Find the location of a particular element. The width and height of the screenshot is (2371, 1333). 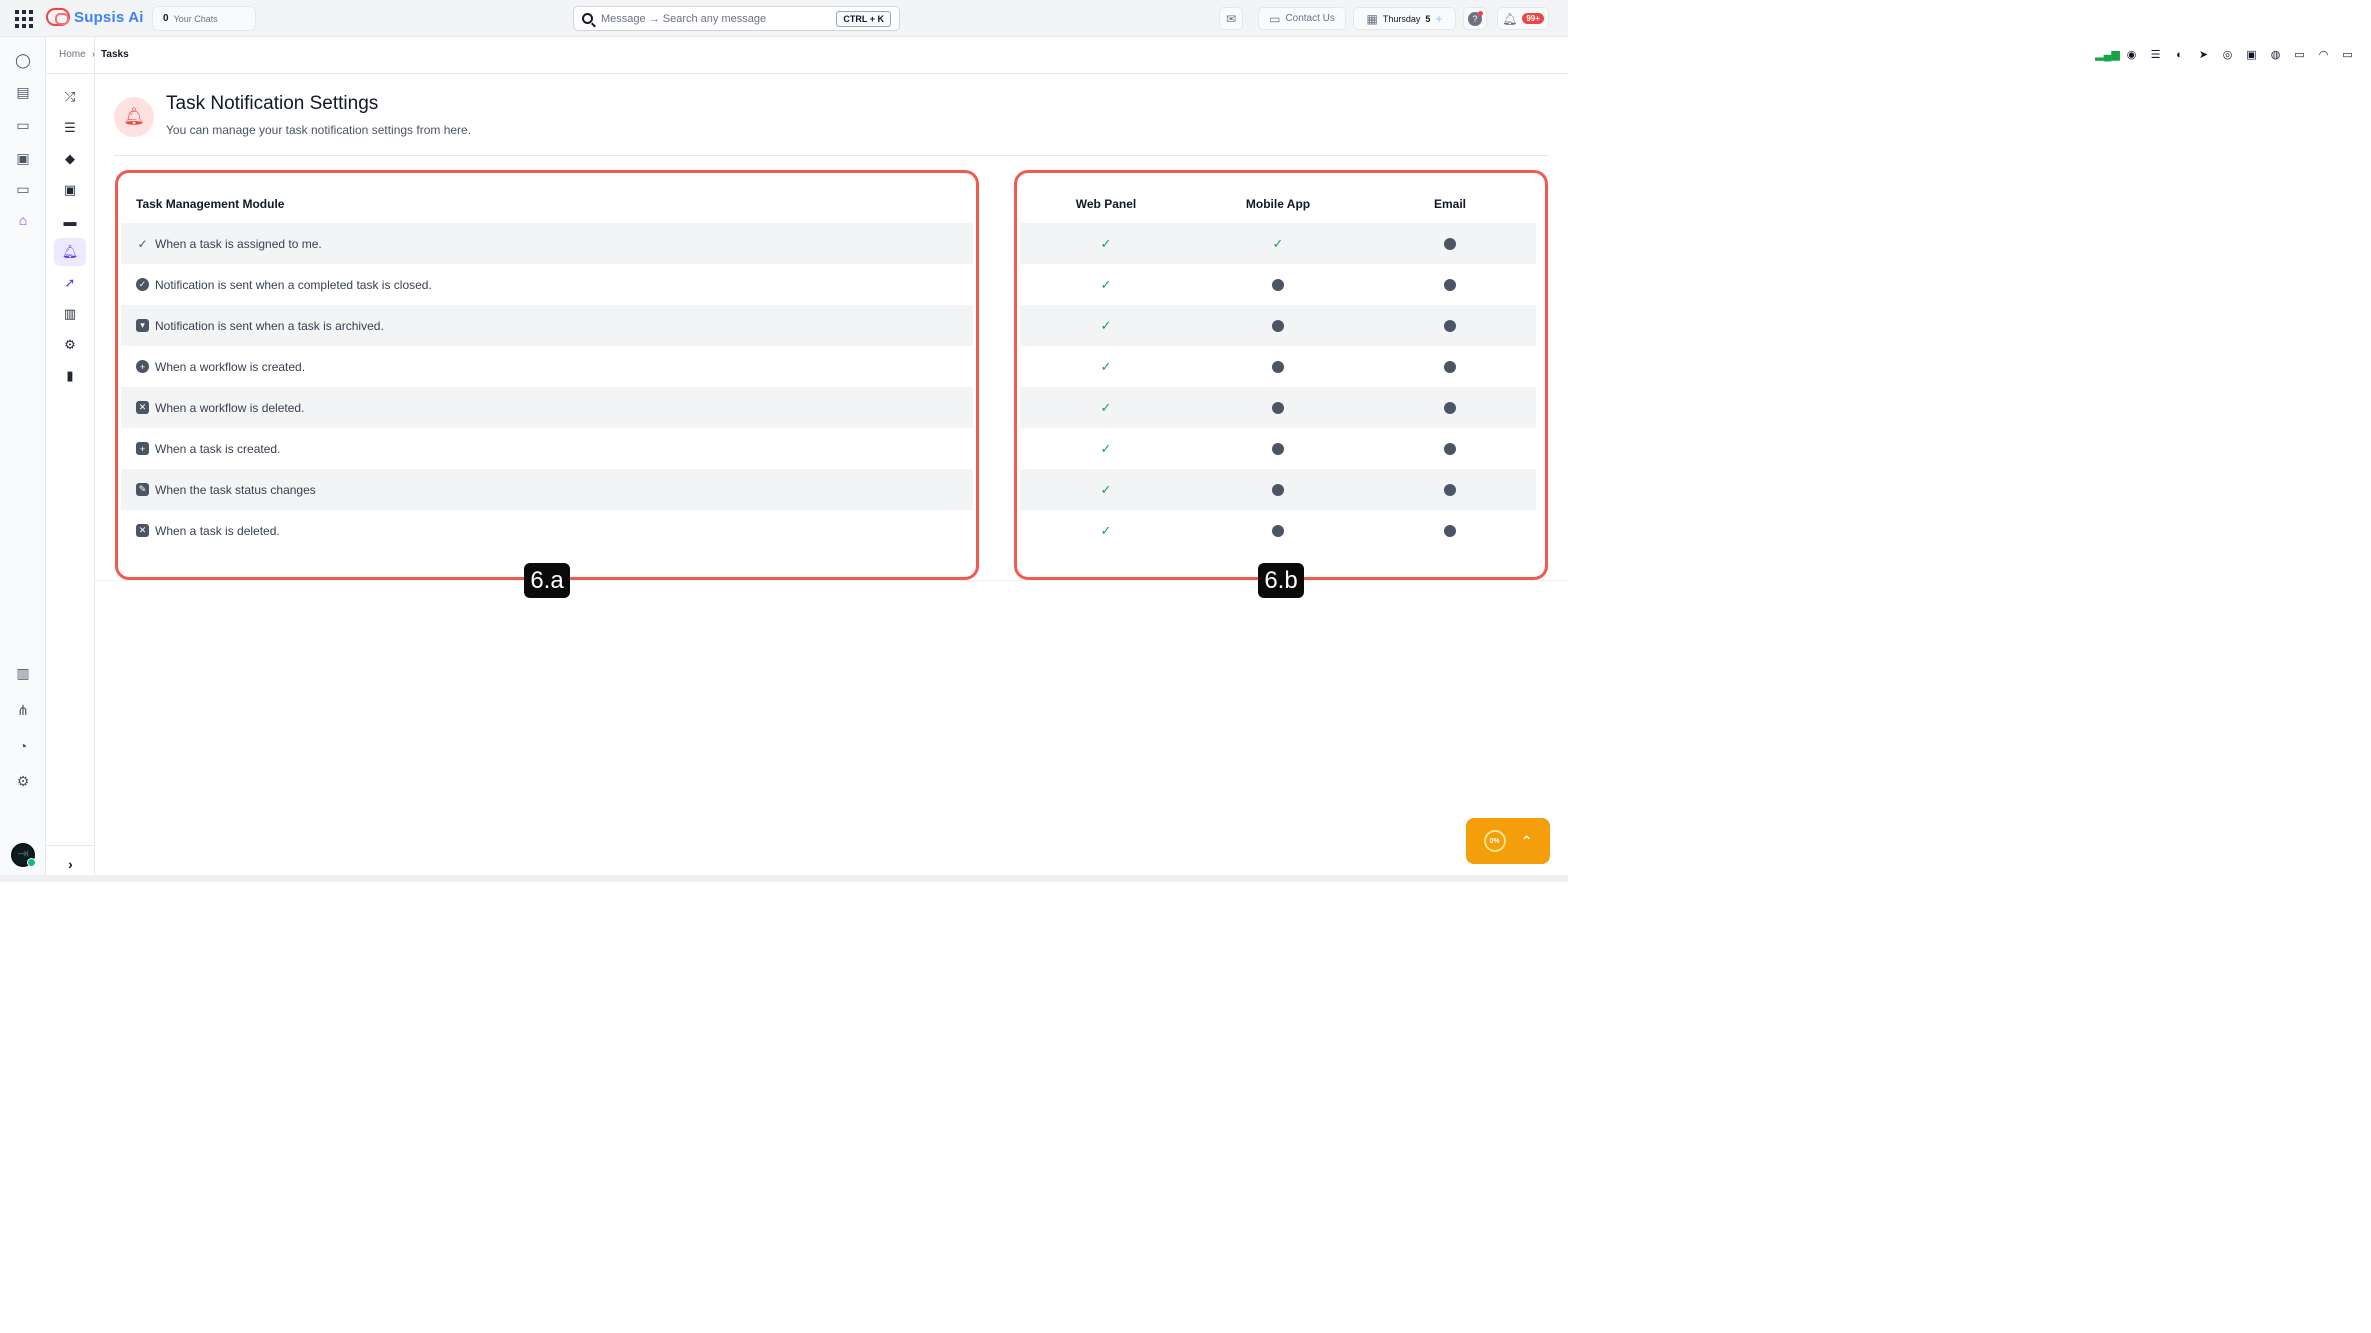

signal-icon: ▂▄▆ is located at coordinates (2107, 54).